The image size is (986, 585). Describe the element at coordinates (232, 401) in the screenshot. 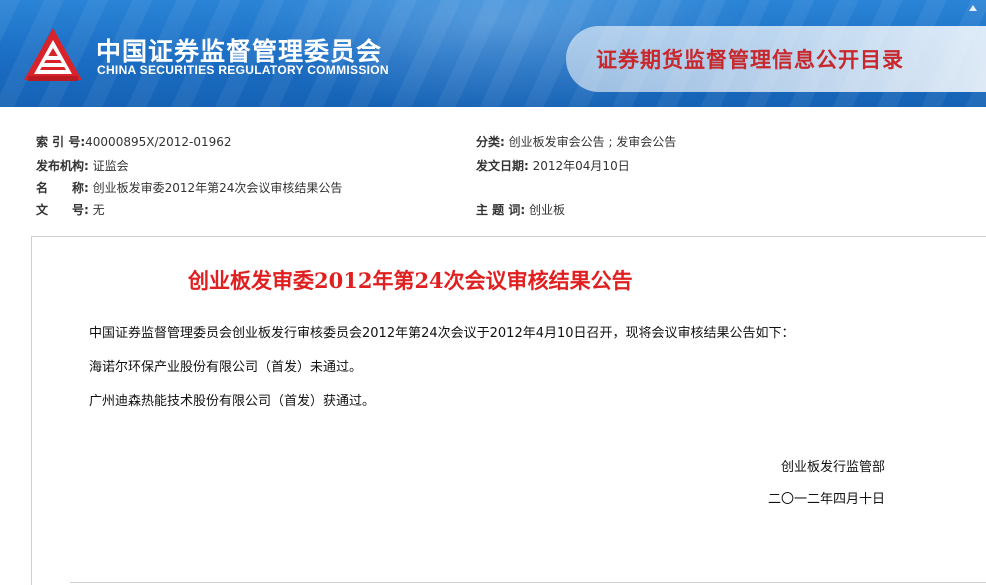

I see `document-paragraph: 广州迪森热能技术股份有限公司（首发）获通过。` at that location.